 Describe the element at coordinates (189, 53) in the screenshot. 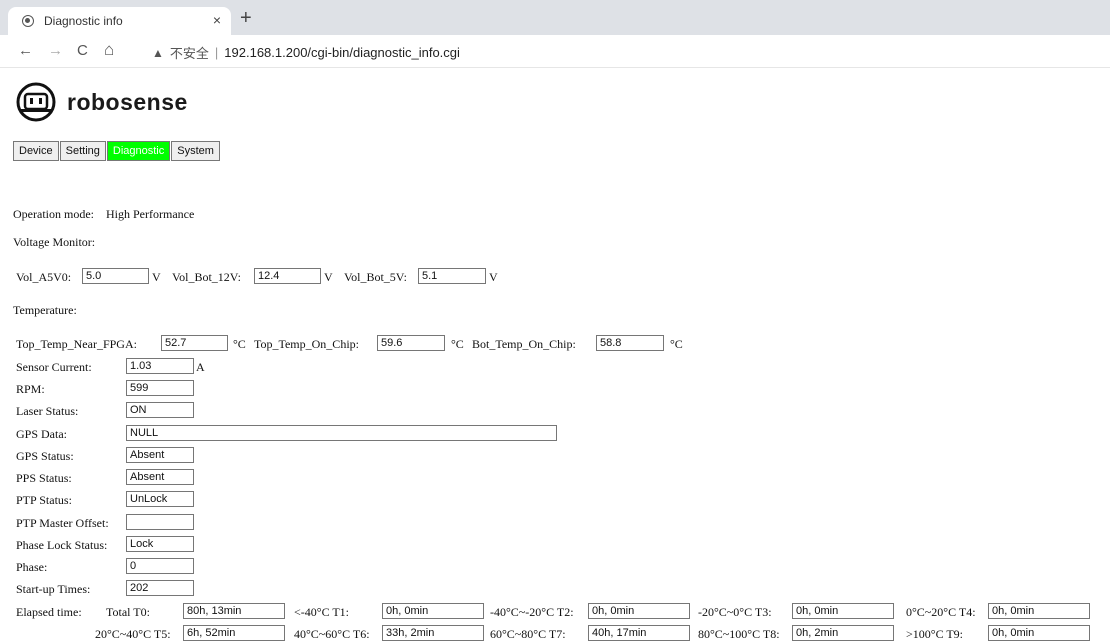

I see `insecure-label: 不安全` at that location.